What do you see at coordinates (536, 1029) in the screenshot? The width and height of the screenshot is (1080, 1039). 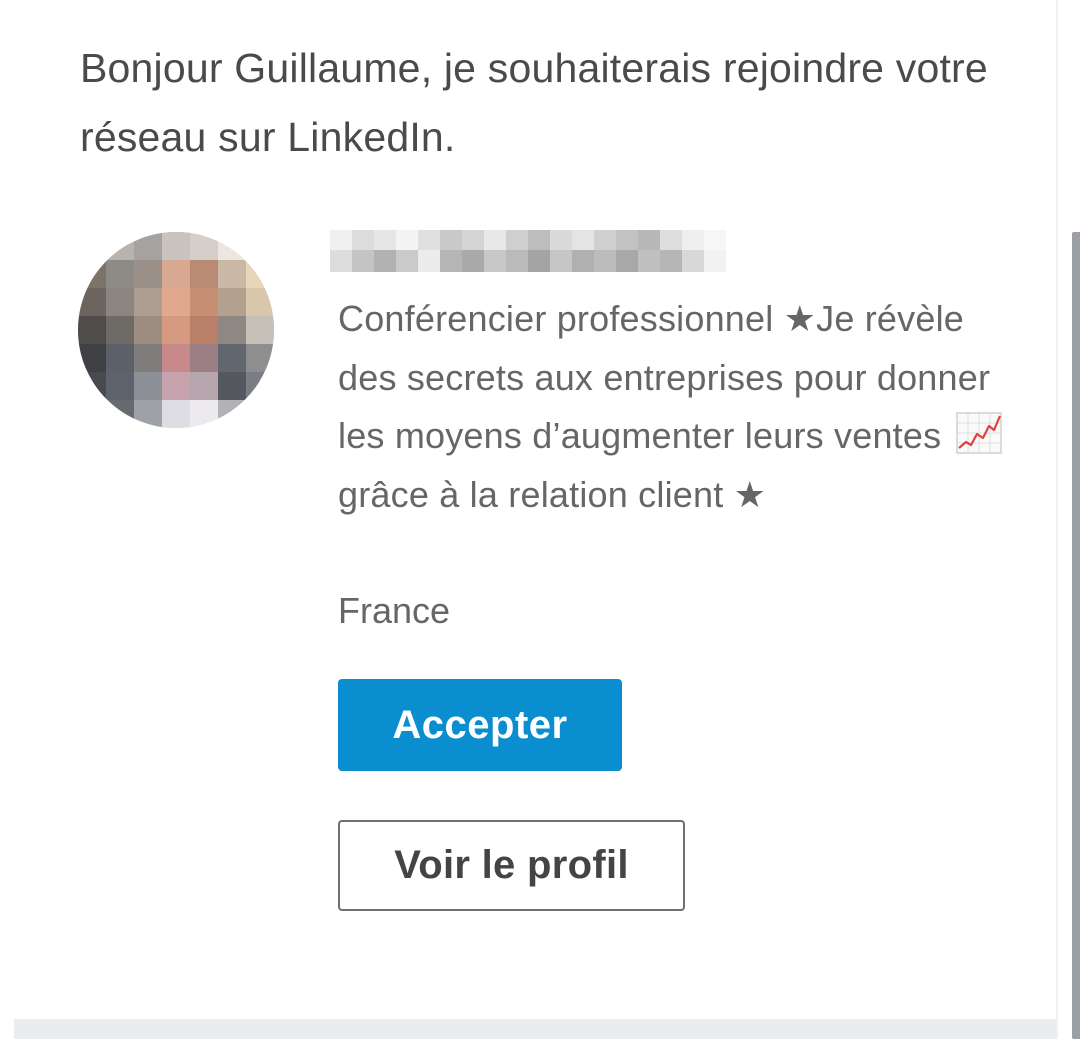 I see `footer-divider` at bounding box center [536, 1029].